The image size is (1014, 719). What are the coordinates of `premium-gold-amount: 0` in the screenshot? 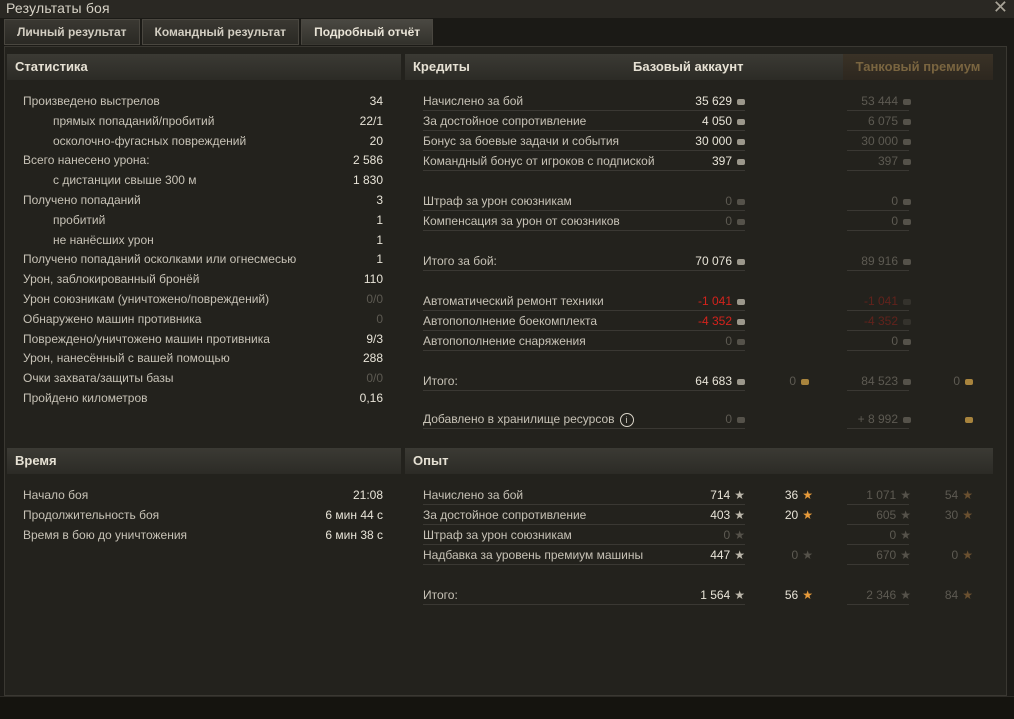 It's located at (956, 381).